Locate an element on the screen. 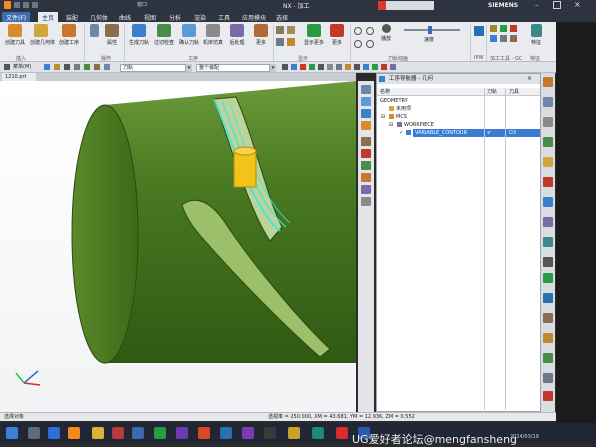 The width and height of the screenshot is (596, 447). feature-button: 特征 is located at coordinates (536, 39).